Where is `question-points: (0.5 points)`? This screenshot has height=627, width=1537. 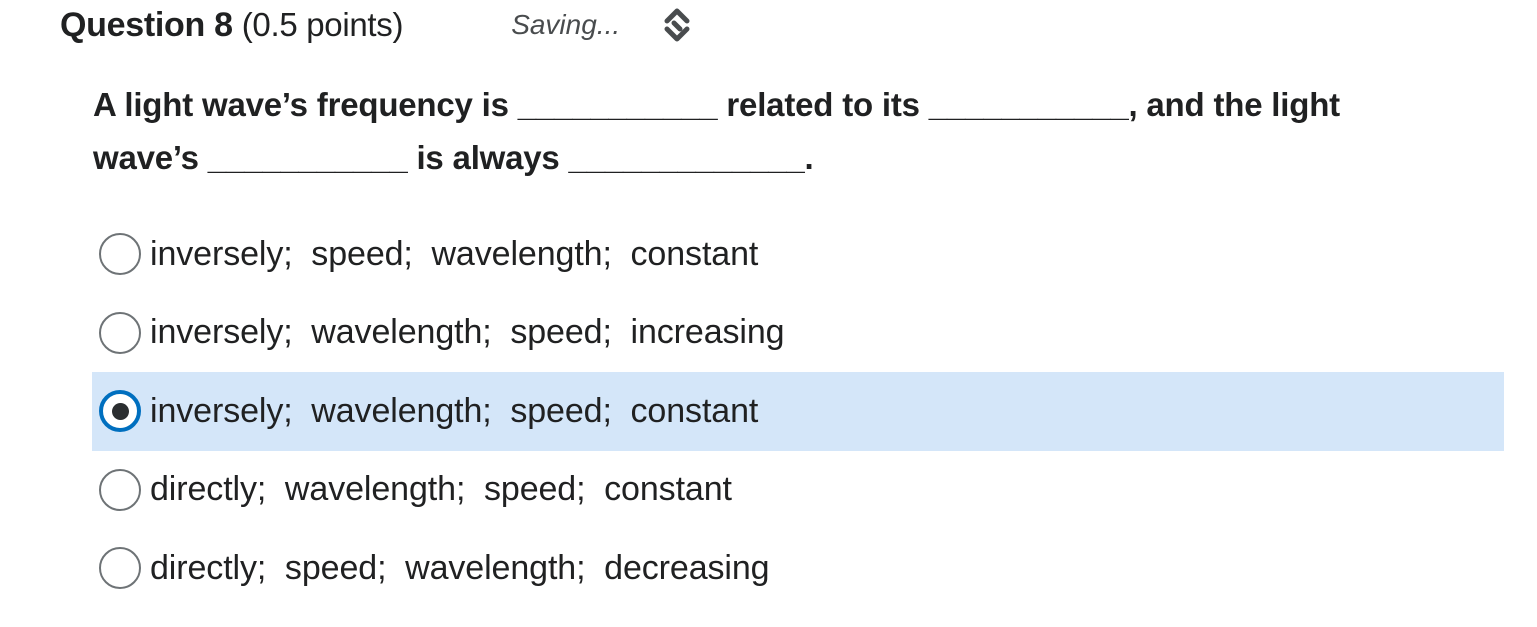
question-points: (0.5 points) is located at coordinates (322, 24).